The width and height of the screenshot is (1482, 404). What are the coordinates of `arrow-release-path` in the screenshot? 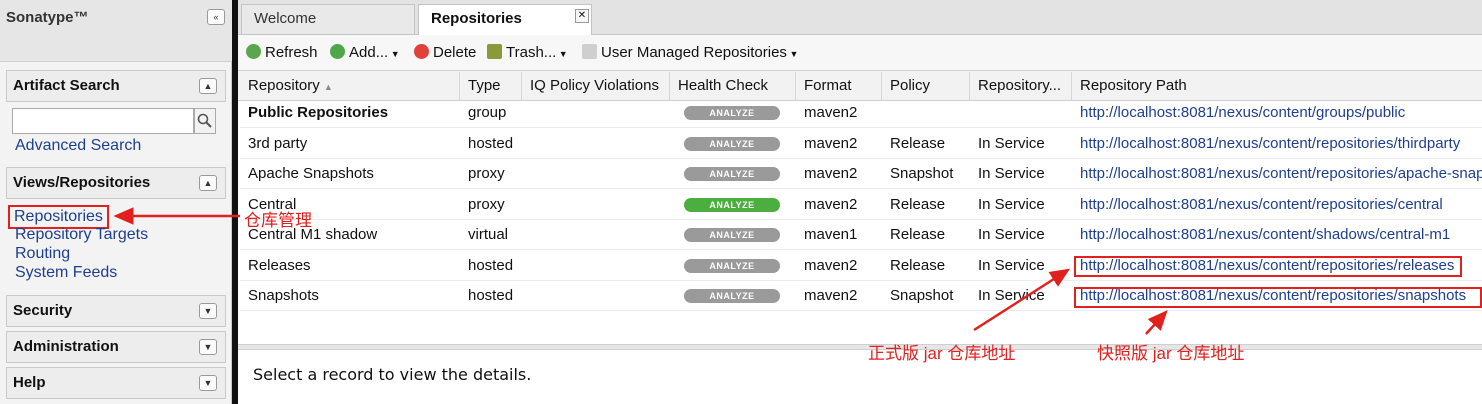 It's located at (1022, 300).